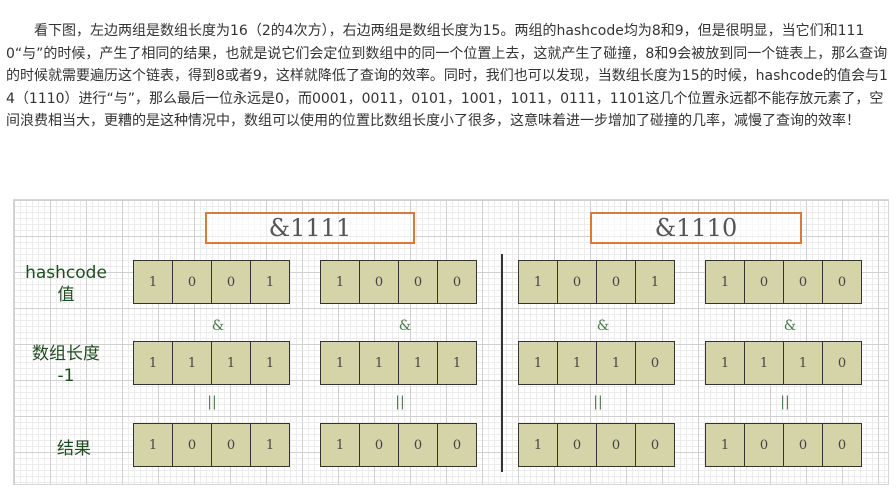 The image size is (896, 490). What do you see at coordinates (66, 295) in the screenshot?
I see `hashcode-label-line2: 值` at bounding box center [66, 295].